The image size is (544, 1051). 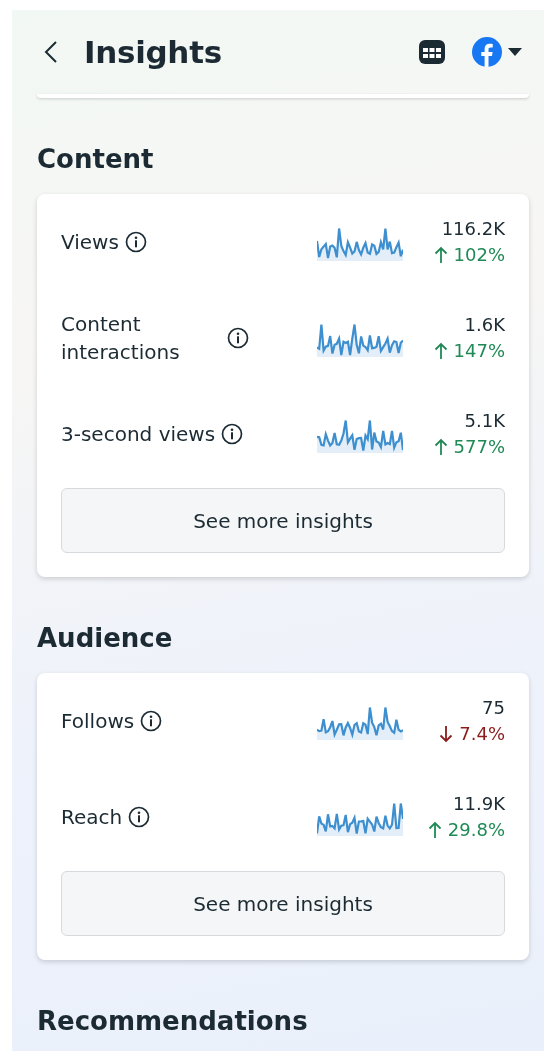 I want to click on metric-label: Content interactions, so click(x=121, y=338).